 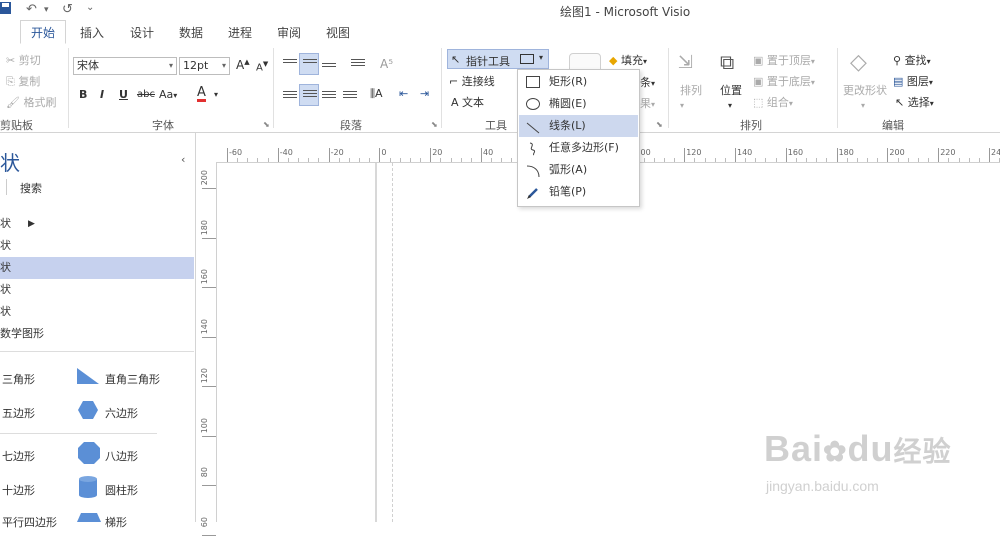 What do you see at coordinates (290, 95) in the screenshot?
I see `align-left-icon` at bounding box center [290, 95].